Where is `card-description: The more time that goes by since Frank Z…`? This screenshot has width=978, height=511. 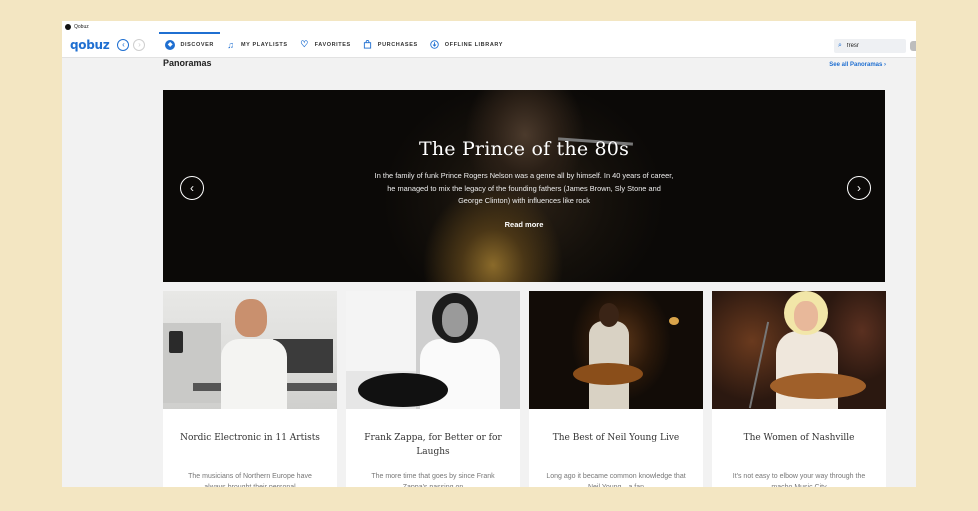 card-description: The more time that goes by since Frank Z… is located at coordinates (433, 480).